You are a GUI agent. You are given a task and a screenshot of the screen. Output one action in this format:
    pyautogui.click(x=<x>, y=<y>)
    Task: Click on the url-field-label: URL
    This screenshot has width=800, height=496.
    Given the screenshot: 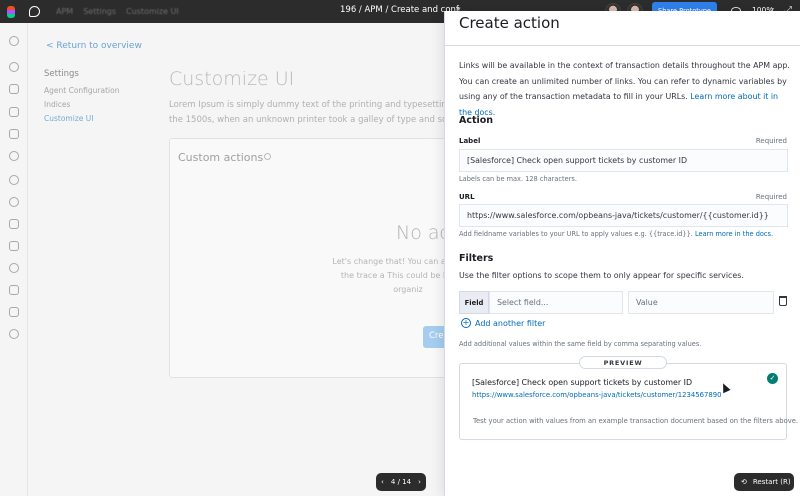 What is the action you would take?
    pyautogui.click(x=467, y=197)
    